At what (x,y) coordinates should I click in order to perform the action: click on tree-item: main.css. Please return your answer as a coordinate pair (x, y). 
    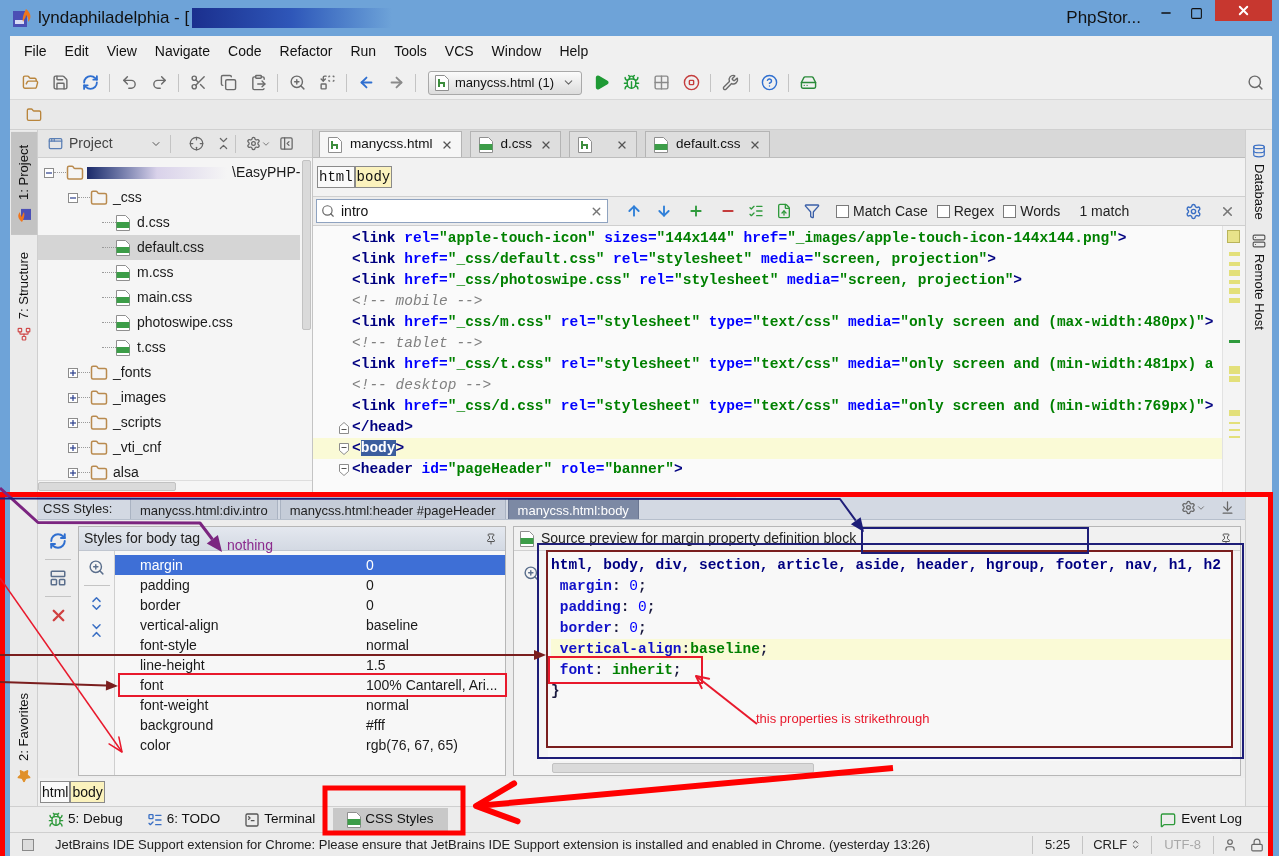
    Looking at the image, I should click on (169, 297).